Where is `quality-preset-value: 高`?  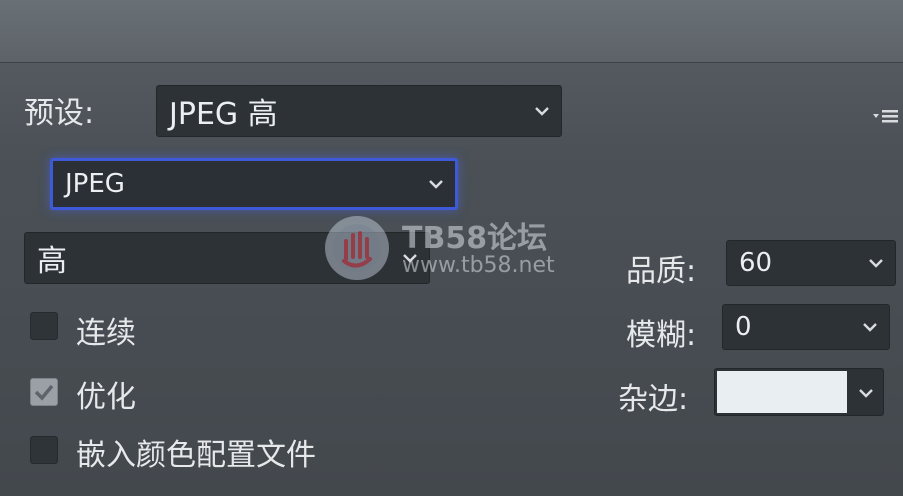 quality-preset-value: 高 is located at coordinates (52, 261).